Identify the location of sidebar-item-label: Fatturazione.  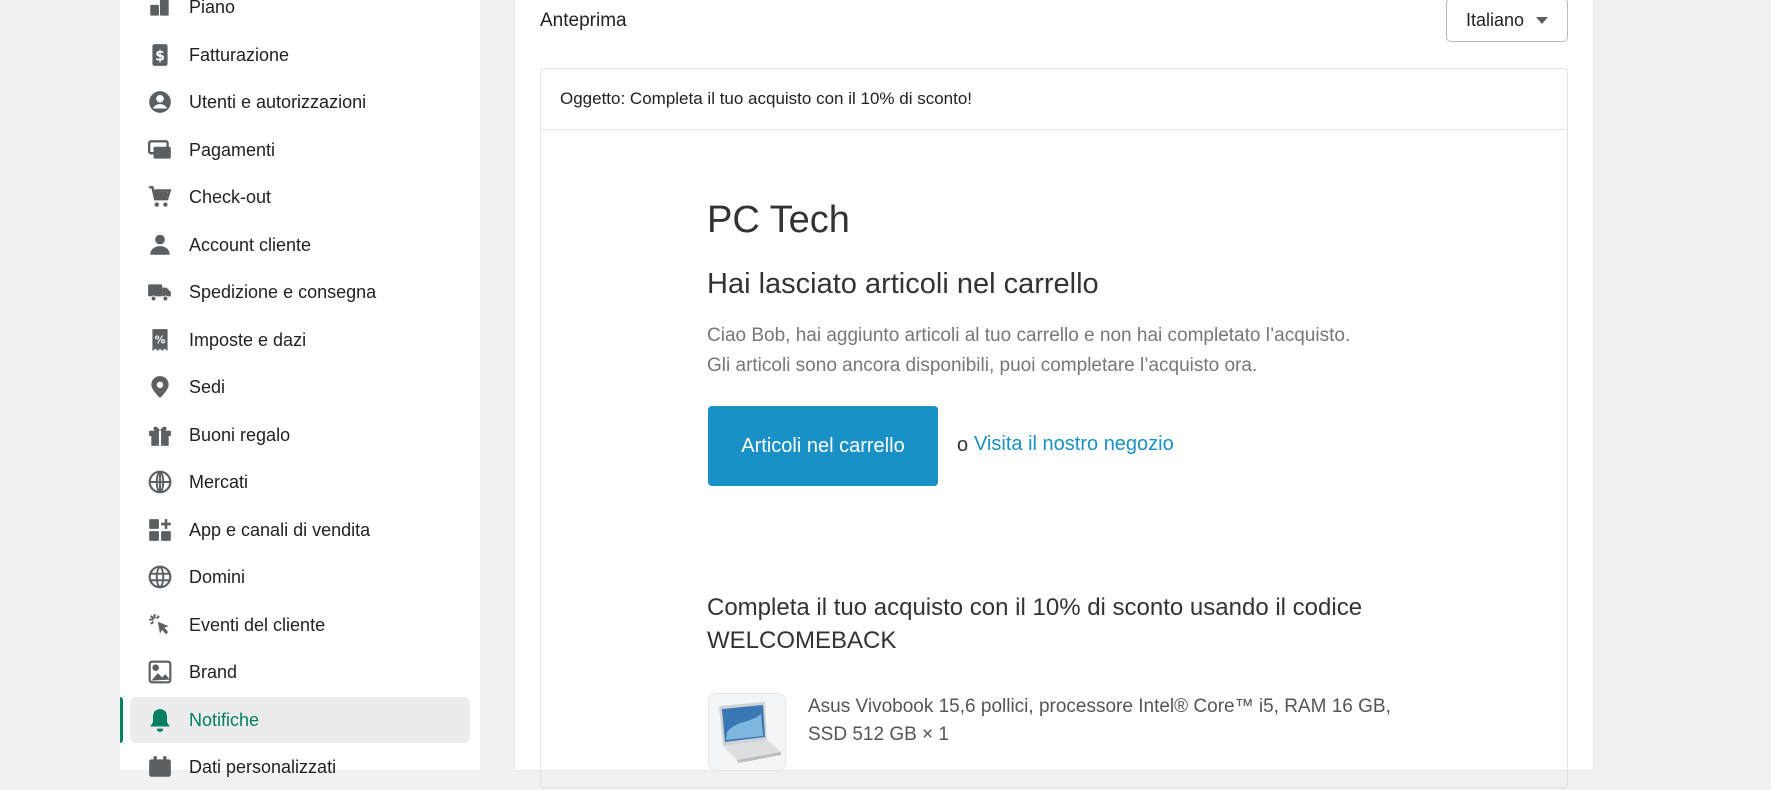
(239, 54).